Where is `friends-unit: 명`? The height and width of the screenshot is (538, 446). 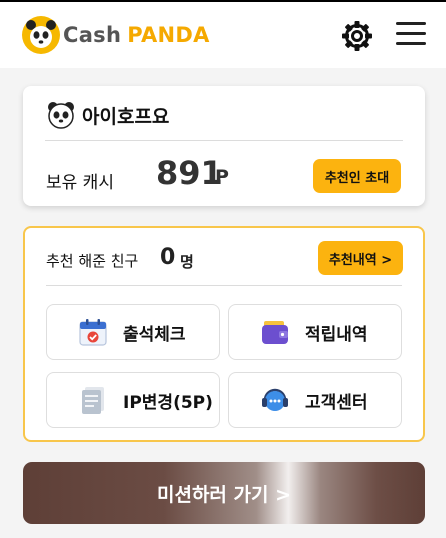 friends-unit: 명 is located at coordinates (187, 262).